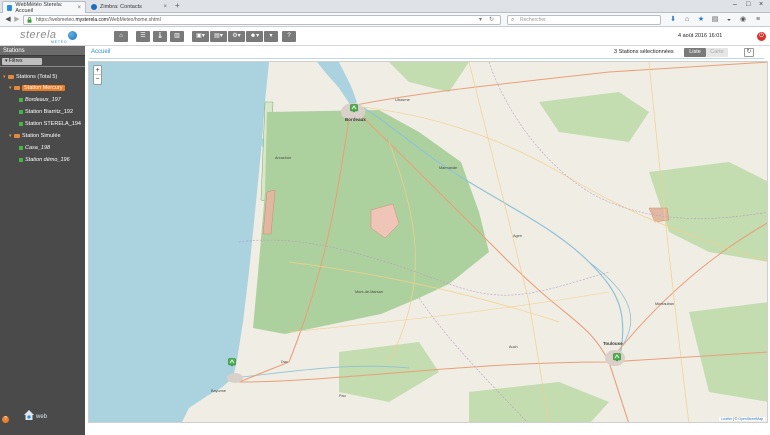  I want to click on url-host: mysterela.com, so click(91, 20).